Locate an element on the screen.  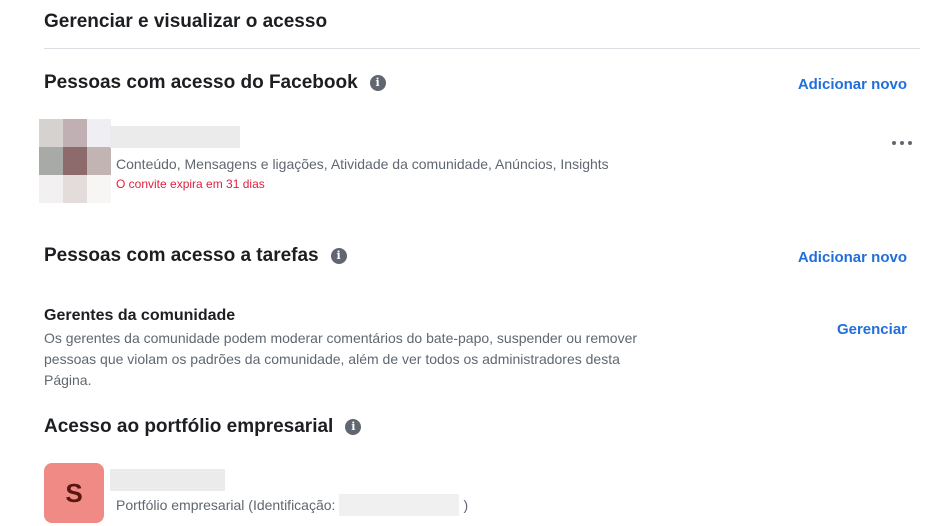
invite-status: O convite expira em 31 dias is located at coordinates (190, 184).